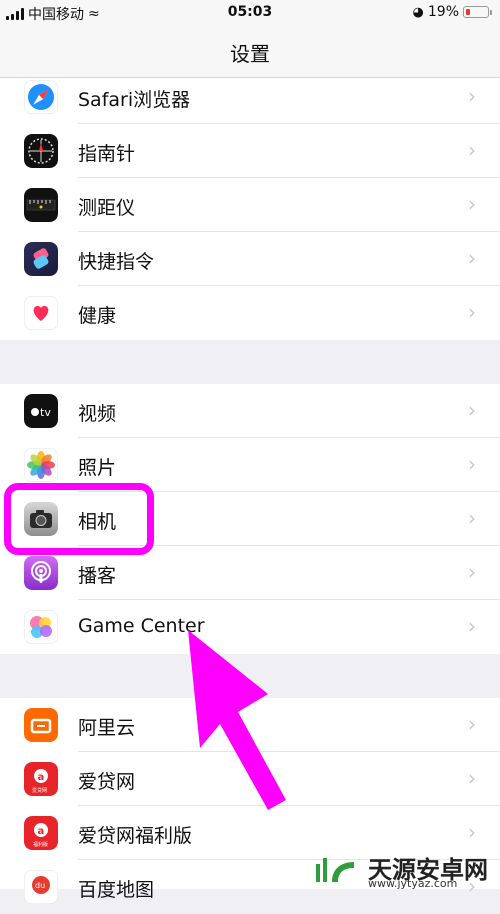 Image resolution: width=500 pixels, height=914 pixels. I want to click on pointer-arrow-icon, so click(237, 720).